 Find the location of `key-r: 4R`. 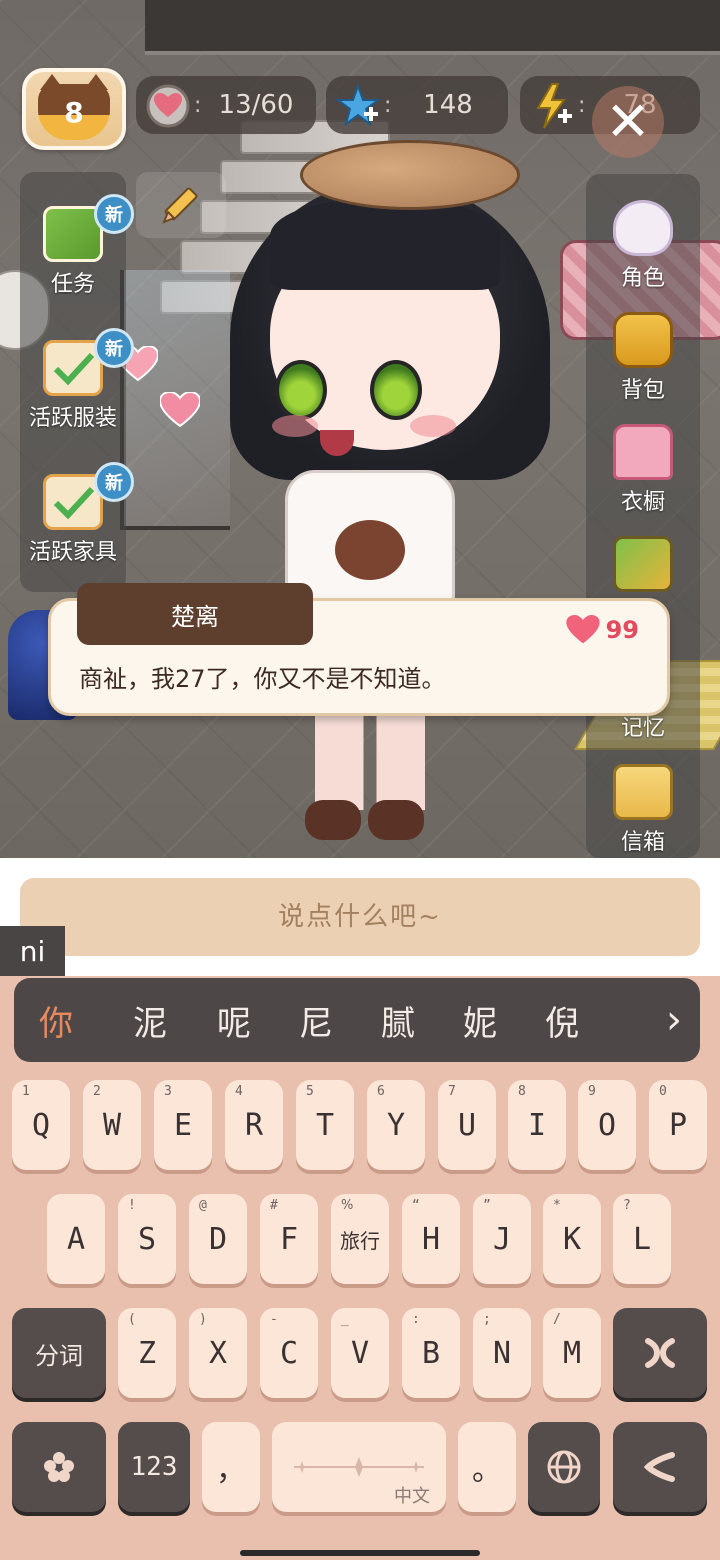

key-r: 4R is located at coordinates (254, 1125).